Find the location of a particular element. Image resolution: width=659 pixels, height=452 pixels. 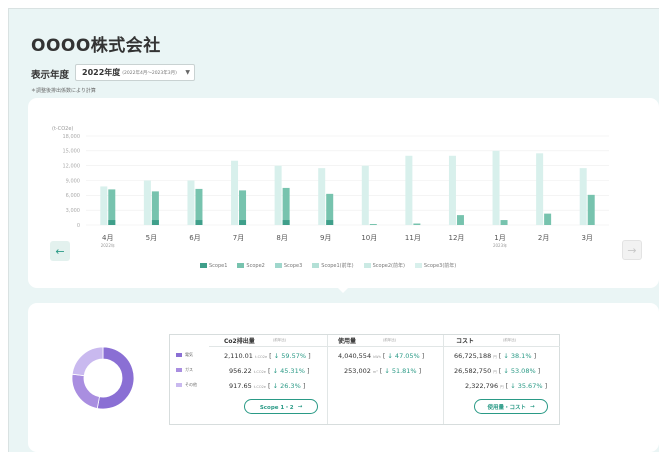

col-header-usage: 使用量 is located at coordinates (347, 341).